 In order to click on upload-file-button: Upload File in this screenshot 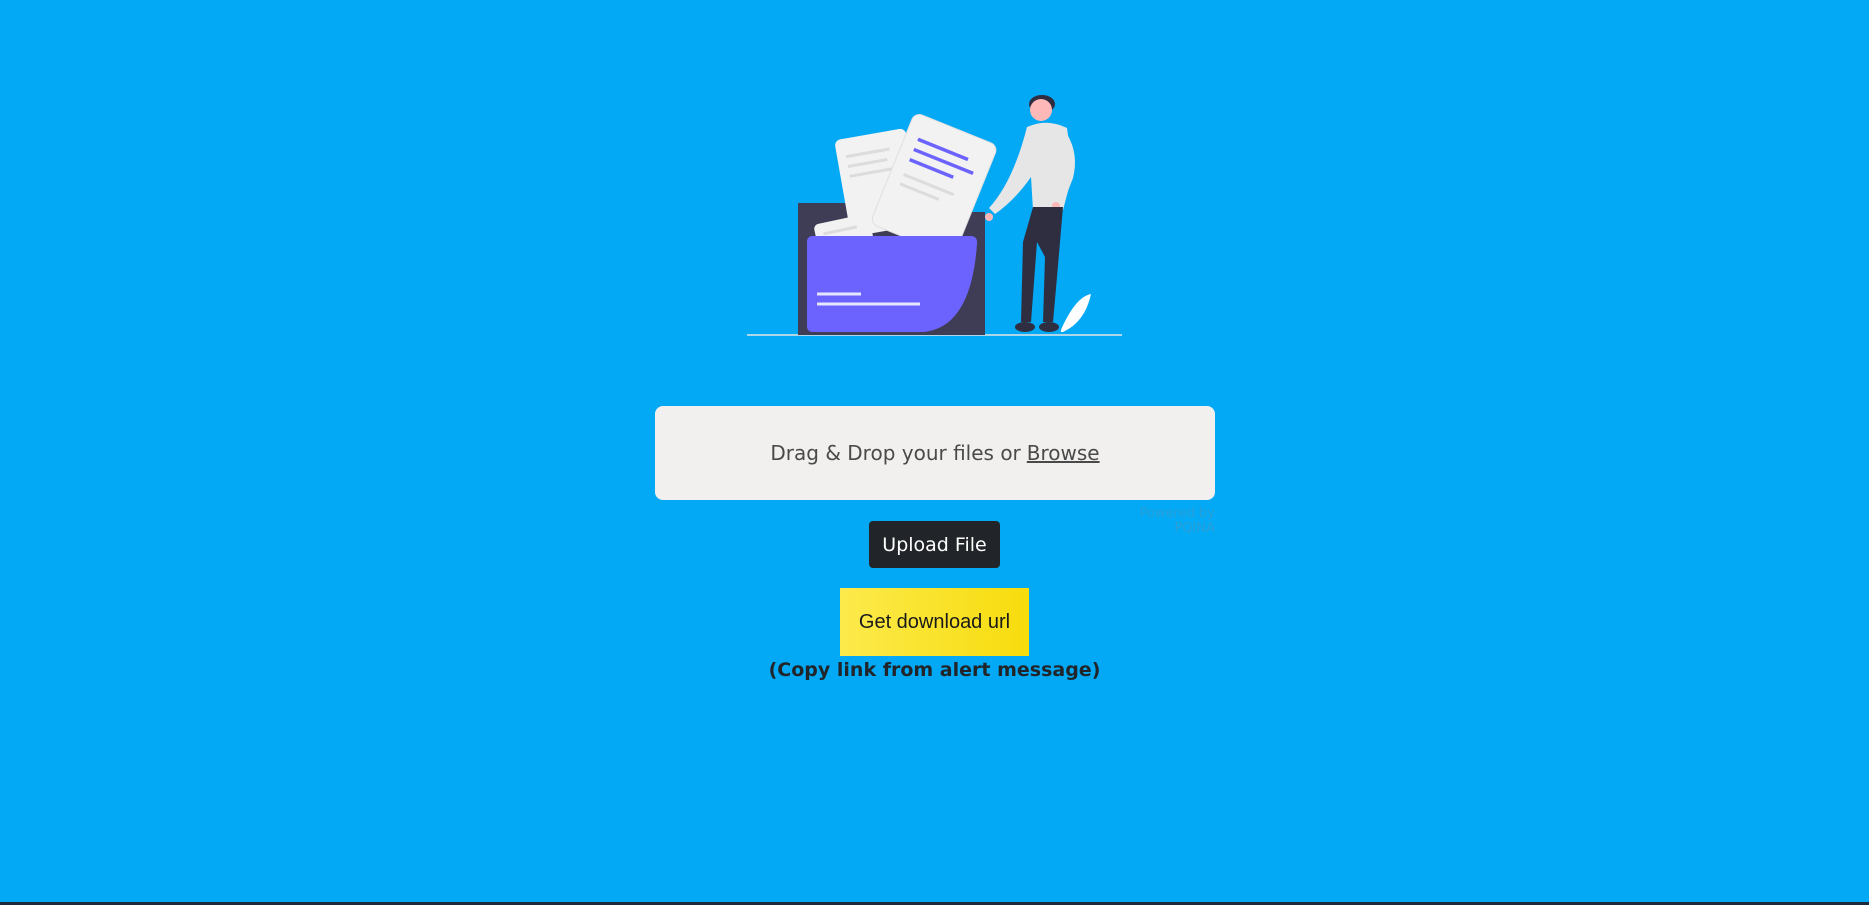, I will do `click(934, 544)`.